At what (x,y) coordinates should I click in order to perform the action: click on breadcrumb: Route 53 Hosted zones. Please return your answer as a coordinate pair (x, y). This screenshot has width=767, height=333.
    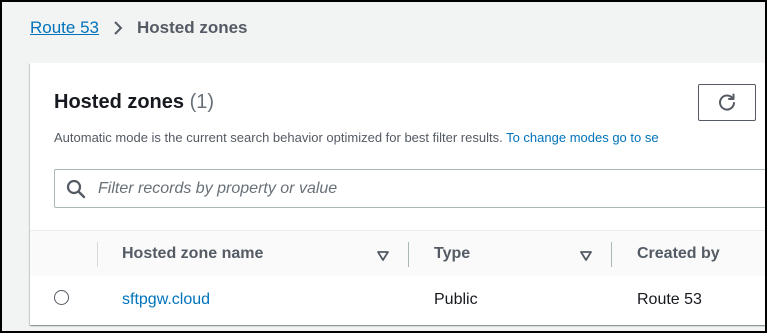
    Looking at the image, I should click on (139, 28).